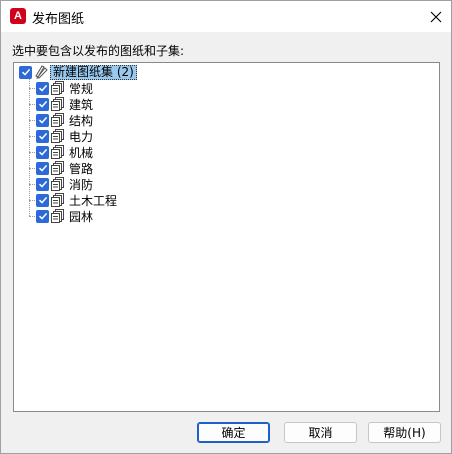  Describe the element at coordinates (18, 16) in the screenshot. I see `autocad-app-icon: A` at that location.